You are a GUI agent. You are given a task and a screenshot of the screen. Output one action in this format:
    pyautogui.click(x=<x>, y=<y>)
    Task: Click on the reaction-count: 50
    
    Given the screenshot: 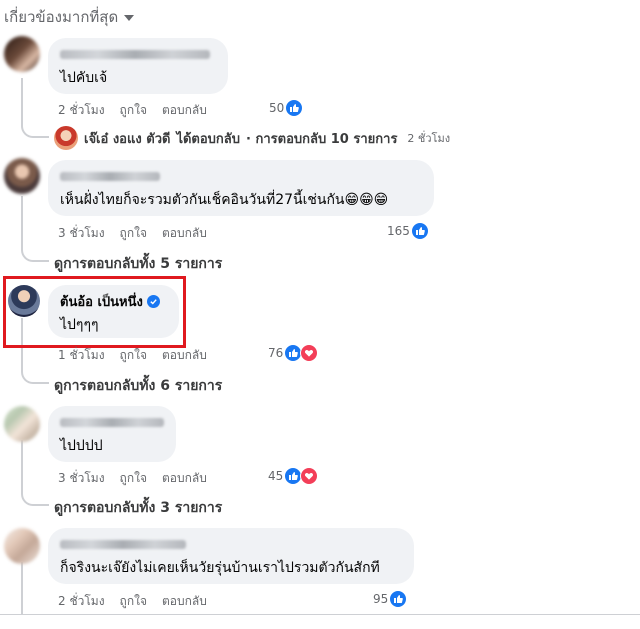 What is the action you would take?
    pyautogui.click(x=277, y=108)
    